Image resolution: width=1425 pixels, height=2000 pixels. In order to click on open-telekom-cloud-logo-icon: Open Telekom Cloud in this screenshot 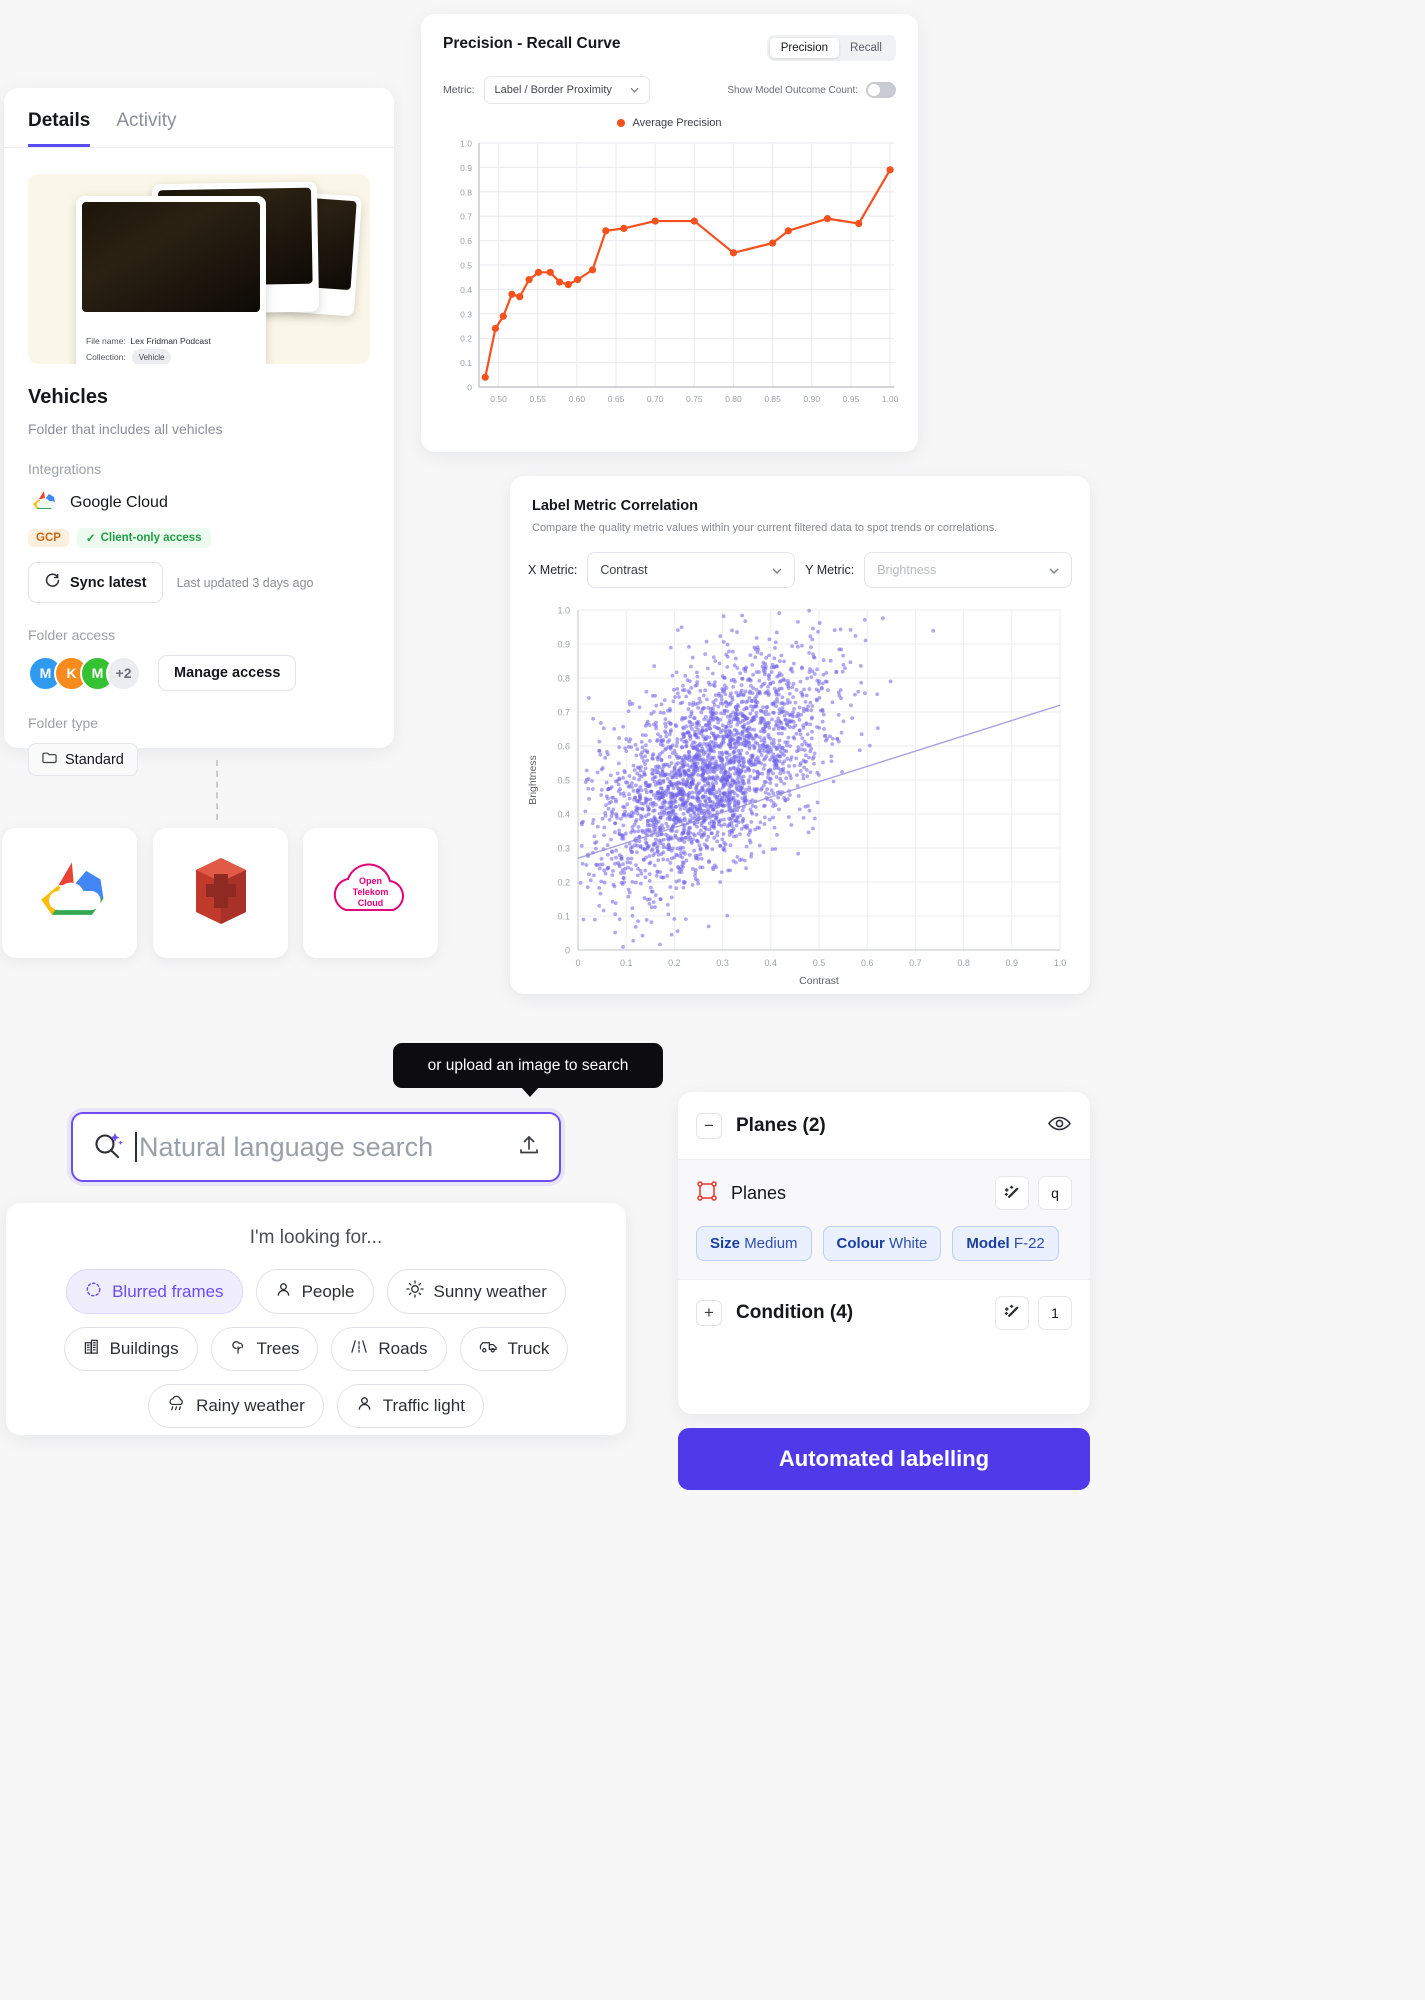, I will do `click(371, 893)`.